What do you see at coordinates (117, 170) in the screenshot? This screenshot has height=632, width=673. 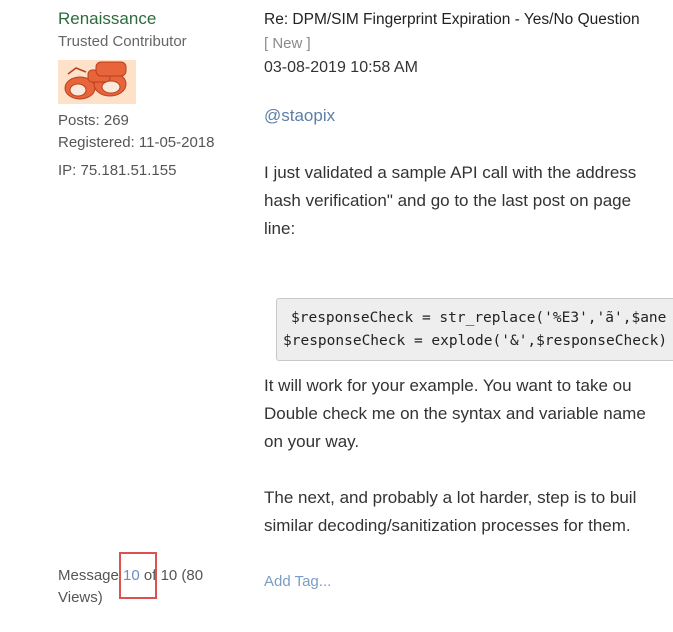 I see `author-ip: IP: 75.181.51.155` at bounding box center [117, 170].